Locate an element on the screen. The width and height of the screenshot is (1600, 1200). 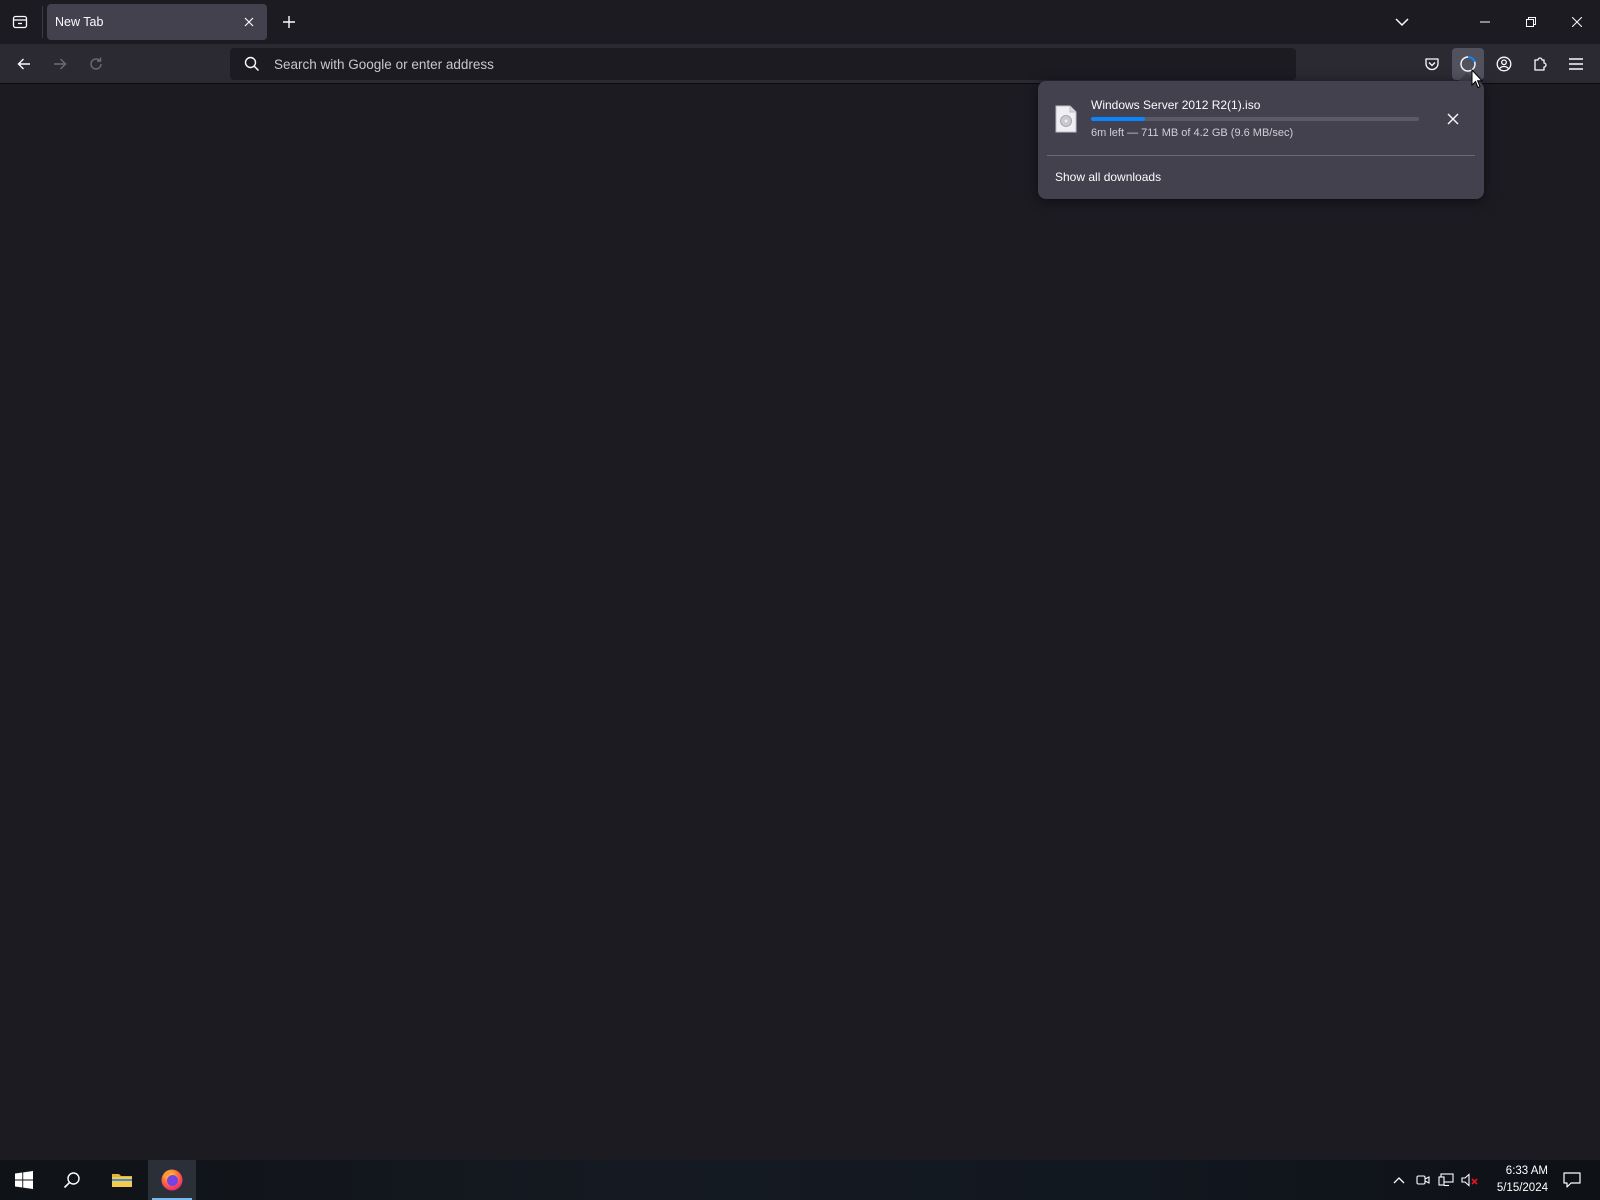
tab-new-tab: New Tab is located at coordinates (157, 22).